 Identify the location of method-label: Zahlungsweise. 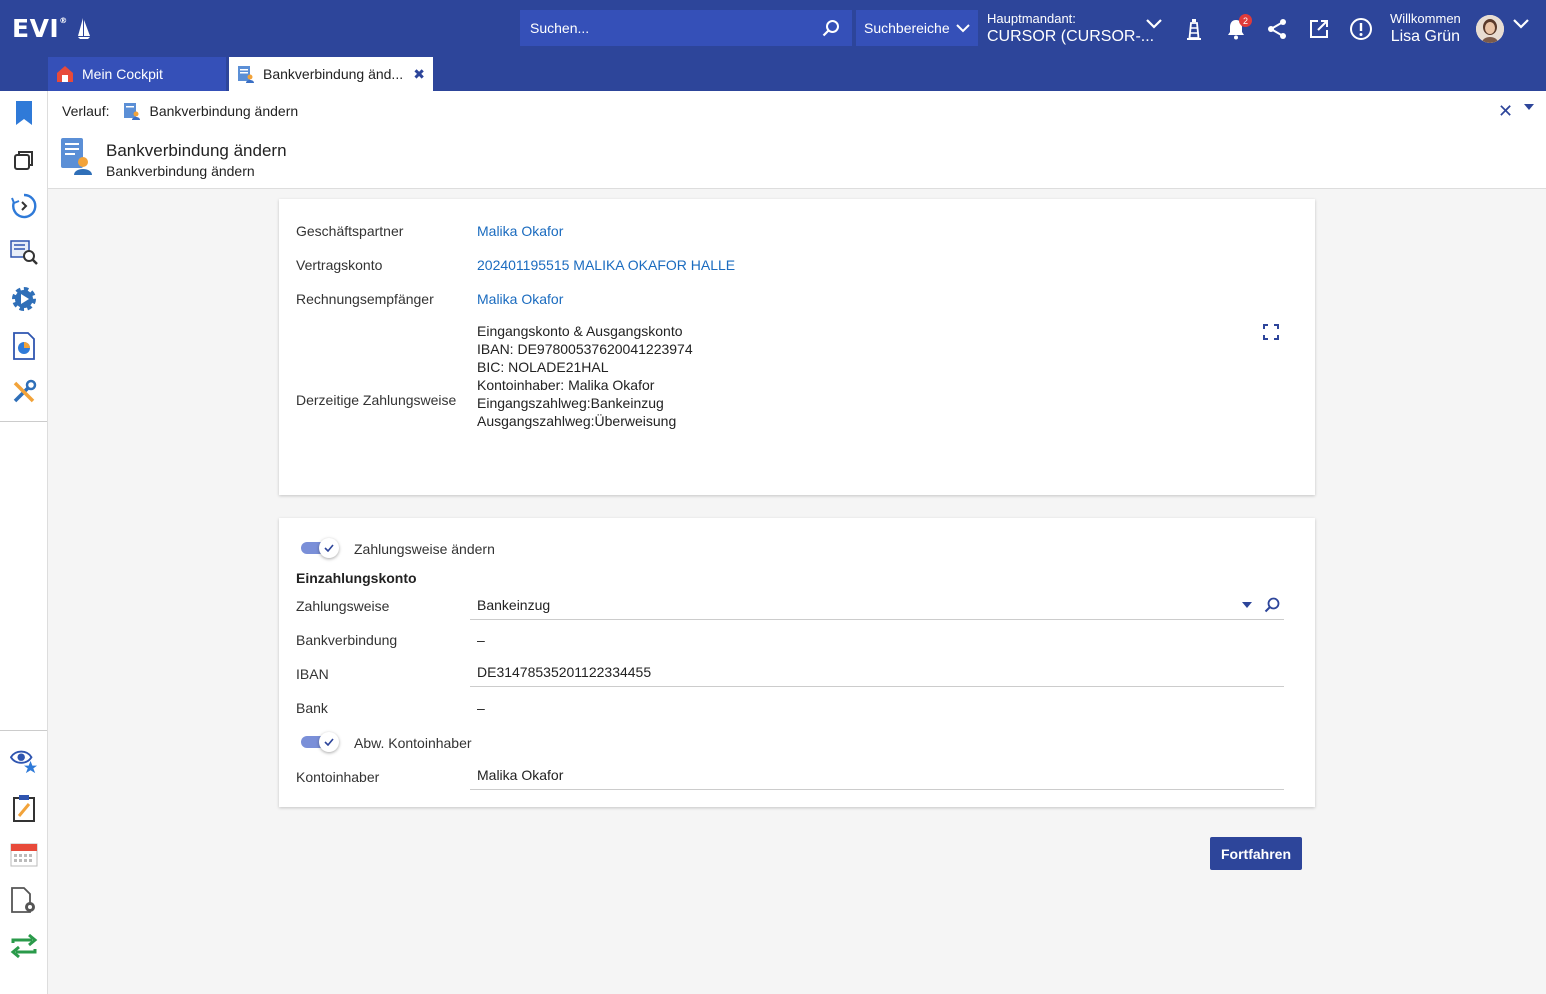
(343, 606).